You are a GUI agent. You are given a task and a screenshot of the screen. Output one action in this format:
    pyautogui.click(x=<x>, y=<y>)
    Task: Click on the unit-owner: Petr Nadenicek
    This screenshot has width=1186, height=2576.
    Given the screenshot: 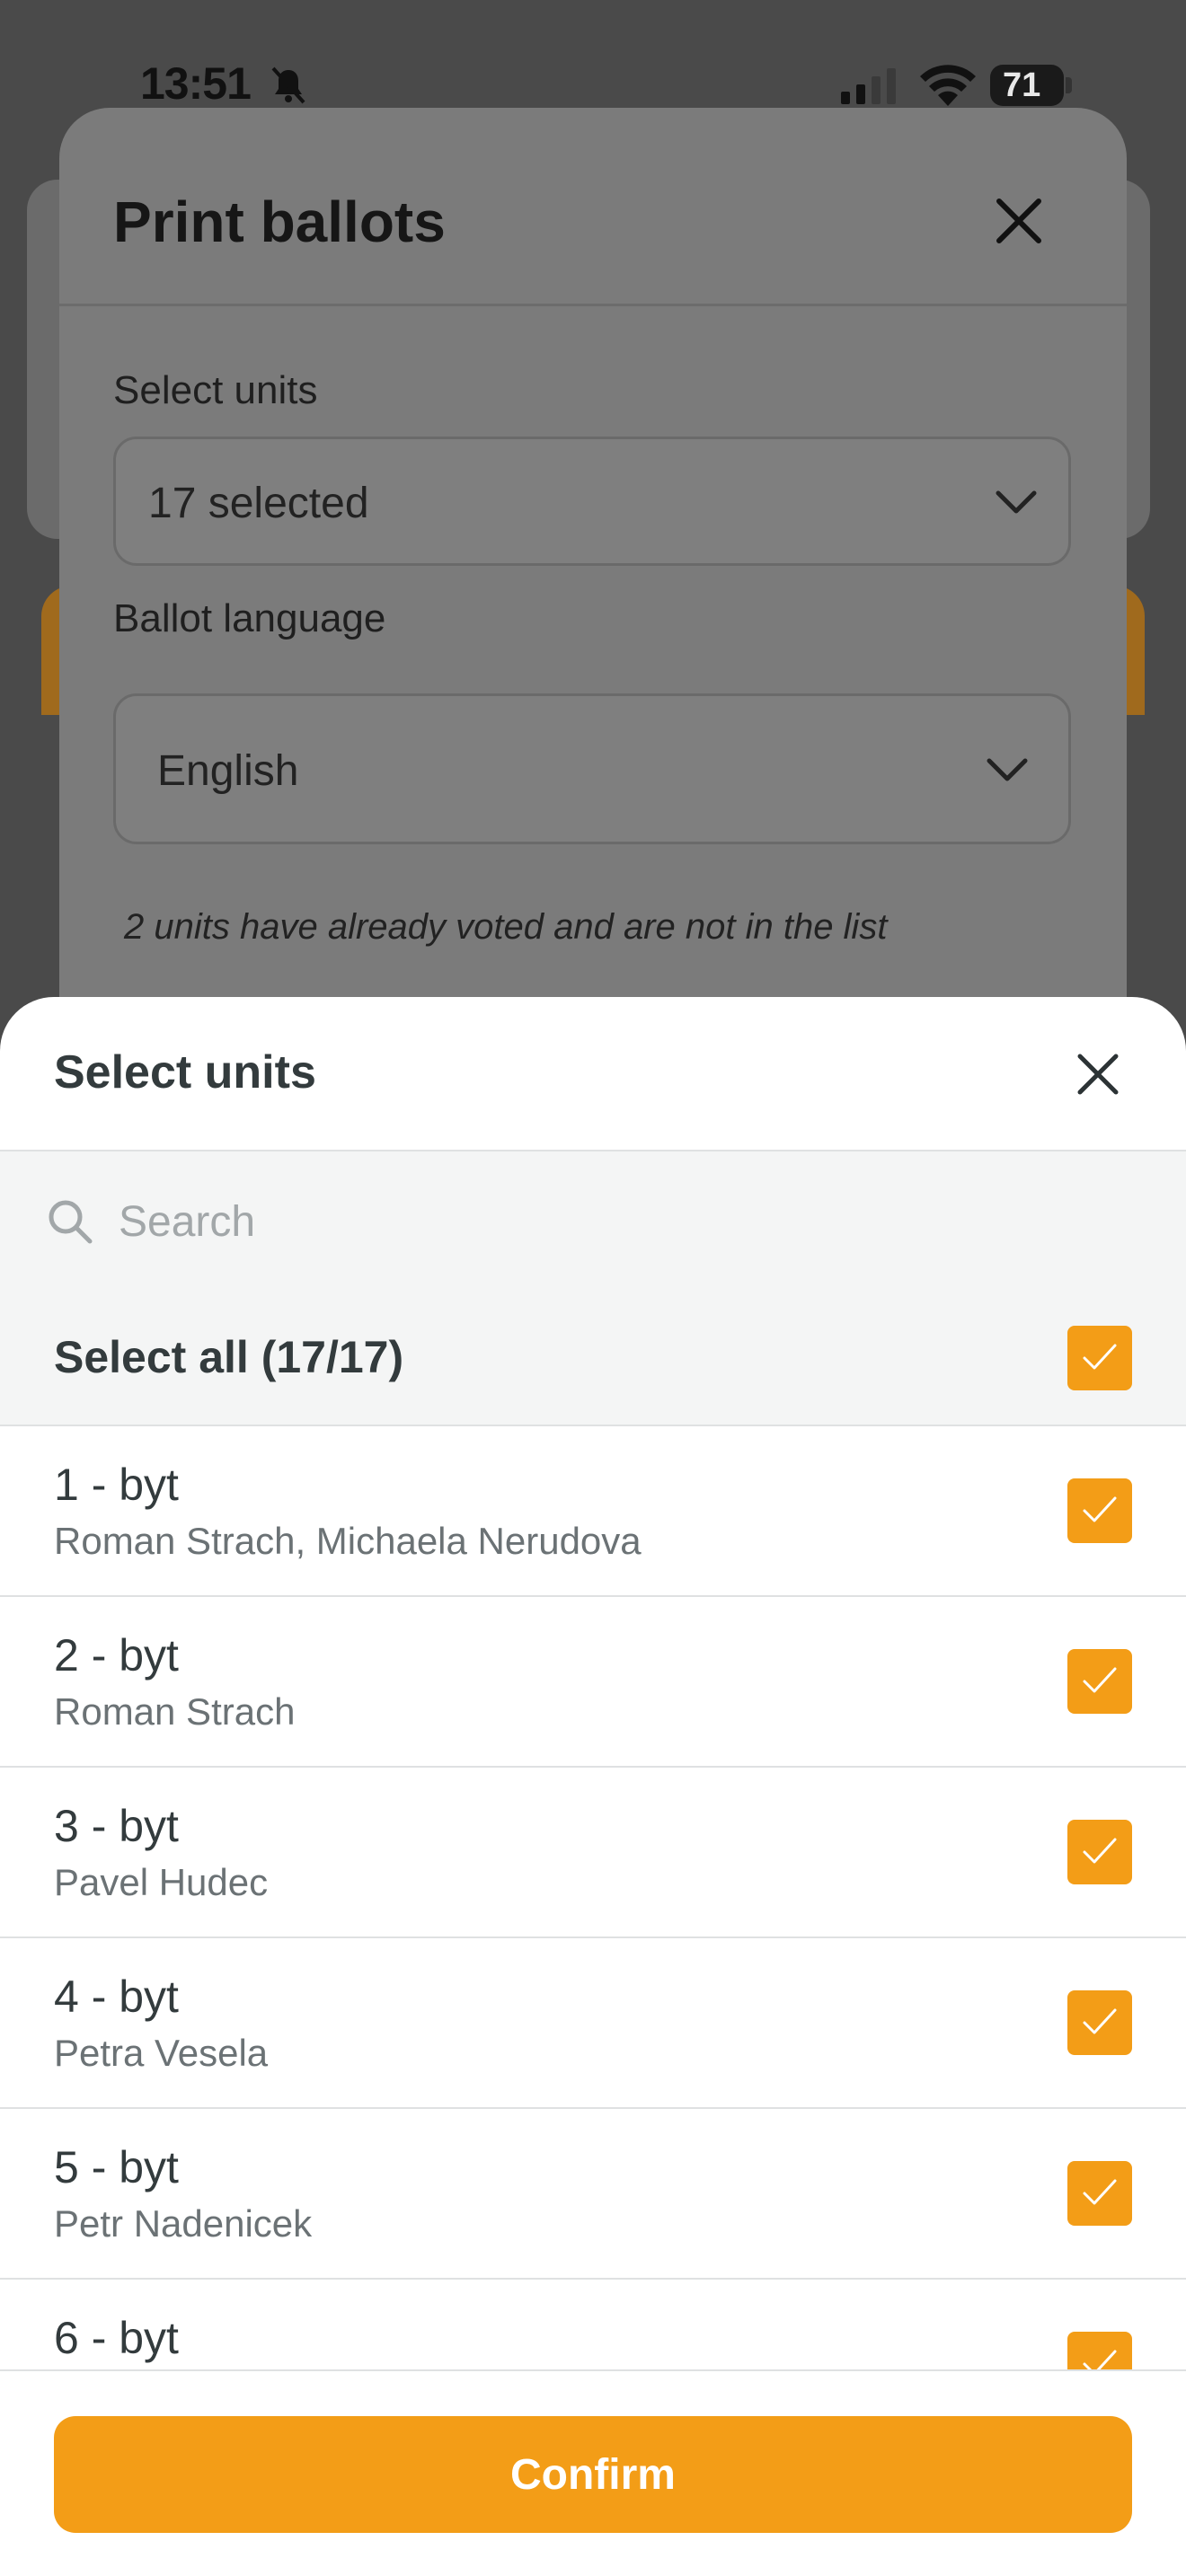 What is the action you would take?
    pyautogui.click(x=183, y=2223)
    